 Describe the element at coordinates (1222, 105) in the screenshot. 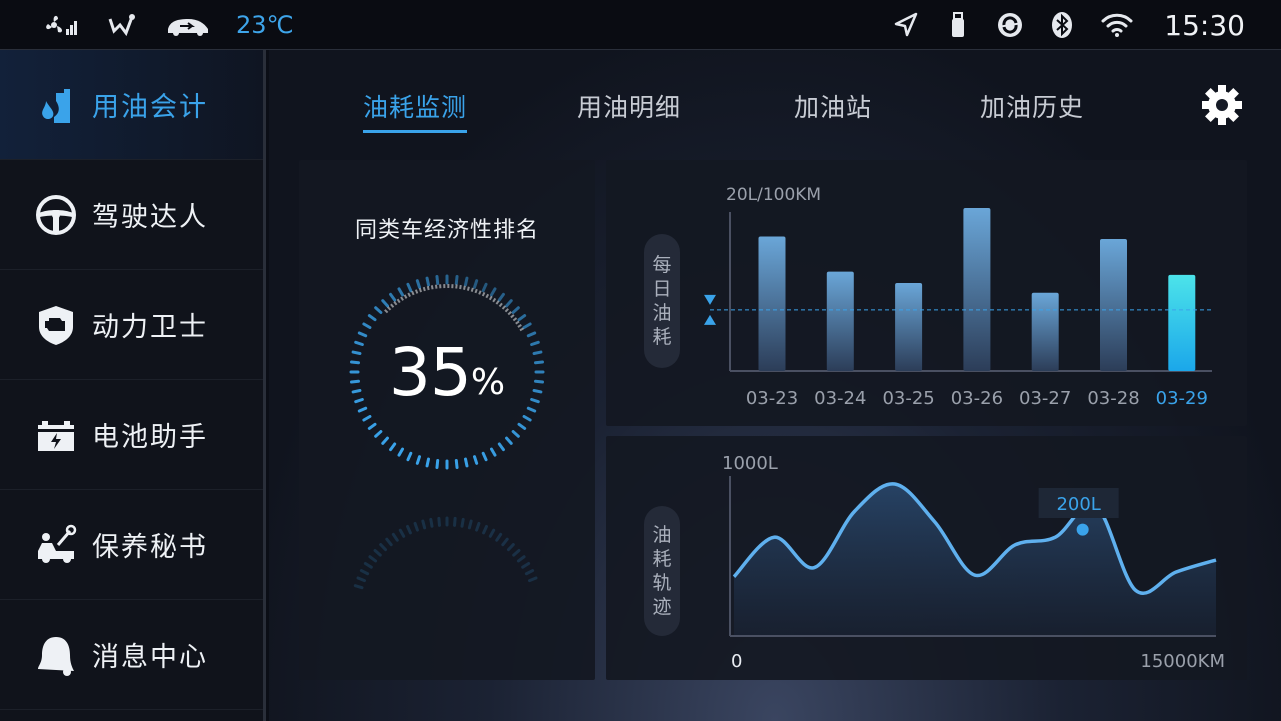

I see `gear-icon` at that location.